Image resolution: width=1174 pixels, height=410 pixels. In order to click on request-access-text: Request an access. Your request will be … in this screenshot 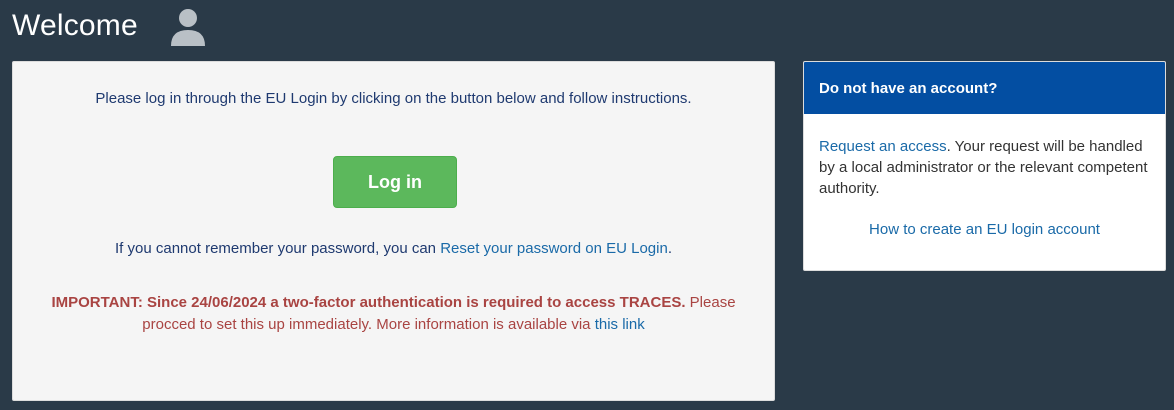, I will do `click(984, 167)`.